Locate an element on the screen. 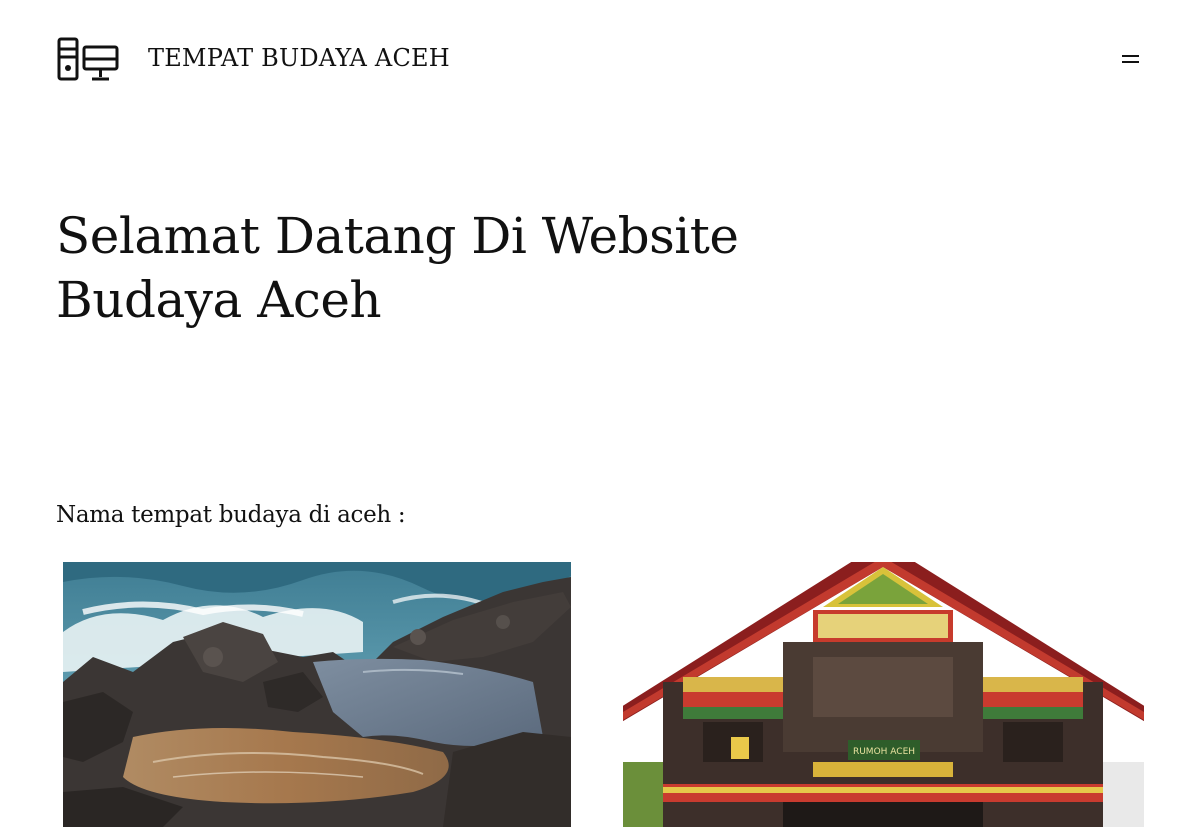 The height and width of the screenshot is (827, 1200). section-label: Nama tempat budaya di aceh : is located at coordinates (231, 515).